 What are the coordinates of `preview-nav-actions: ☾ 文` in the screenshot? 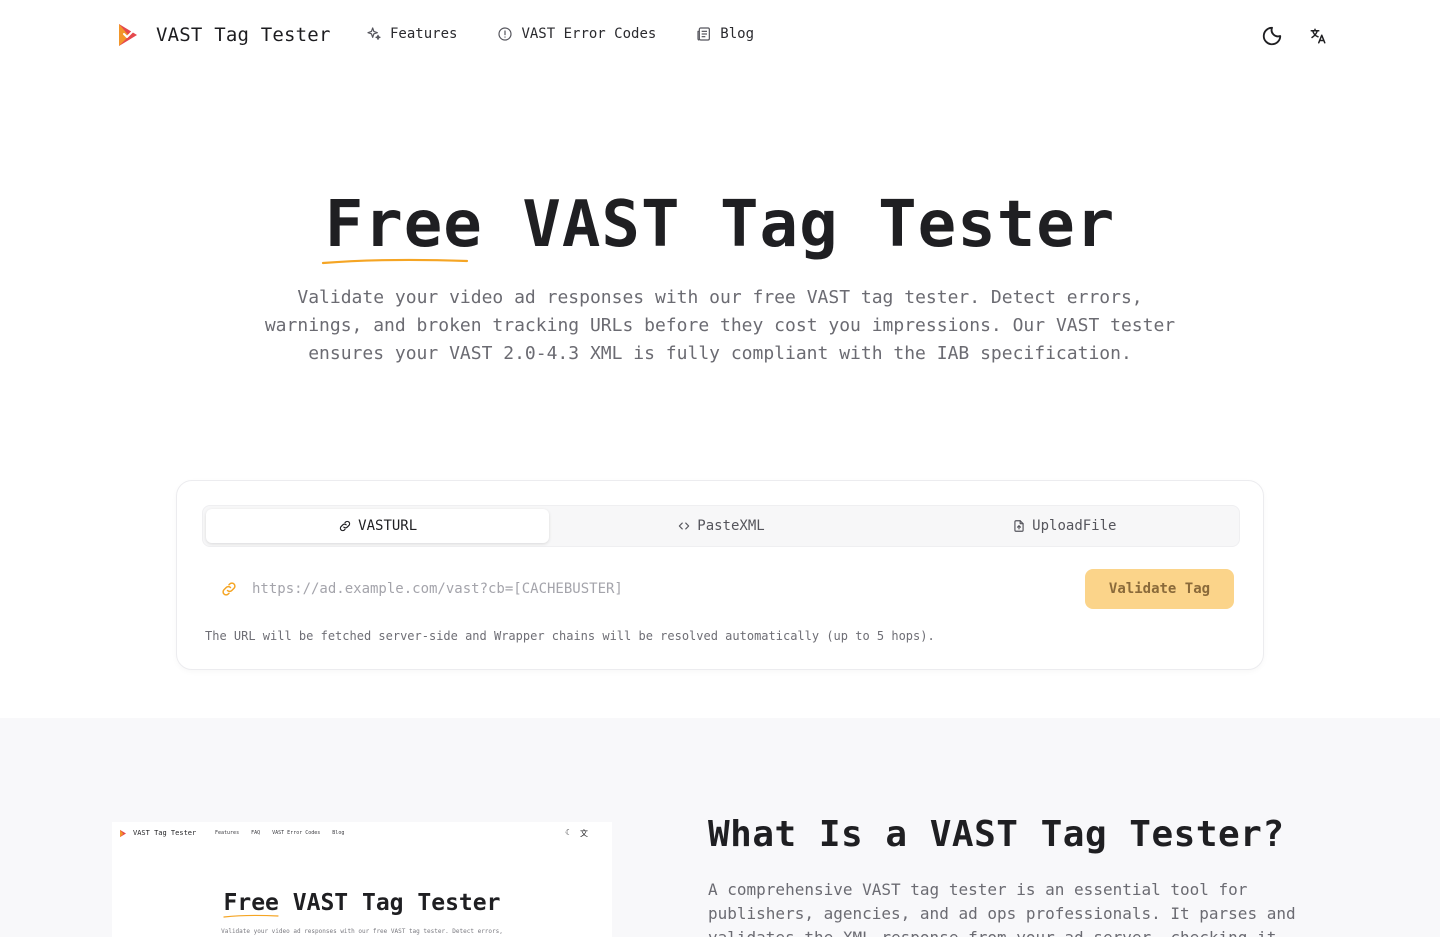 It's located at (576, 833).